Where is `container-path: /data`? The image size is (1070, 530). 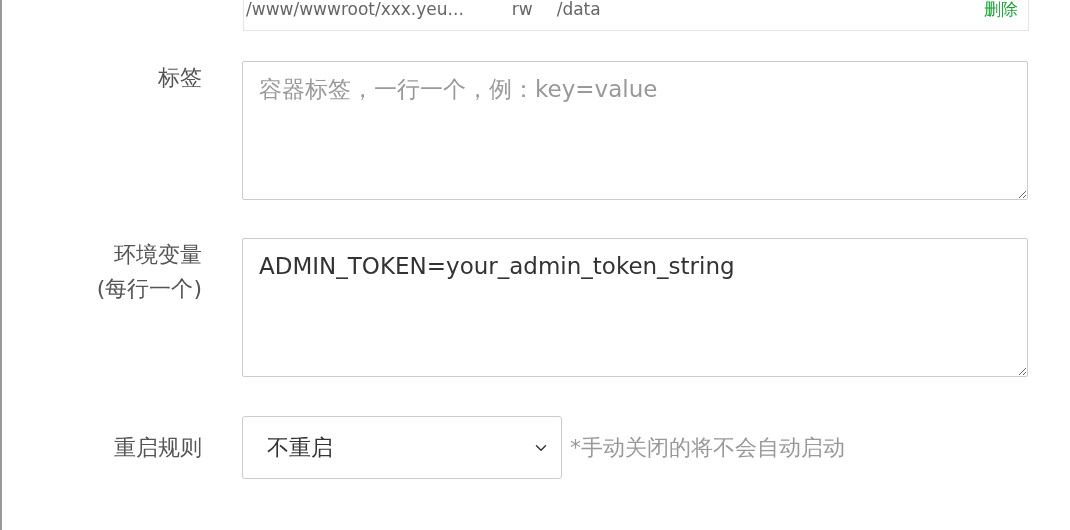 container-path: /data is located at coordinates (578, 9).